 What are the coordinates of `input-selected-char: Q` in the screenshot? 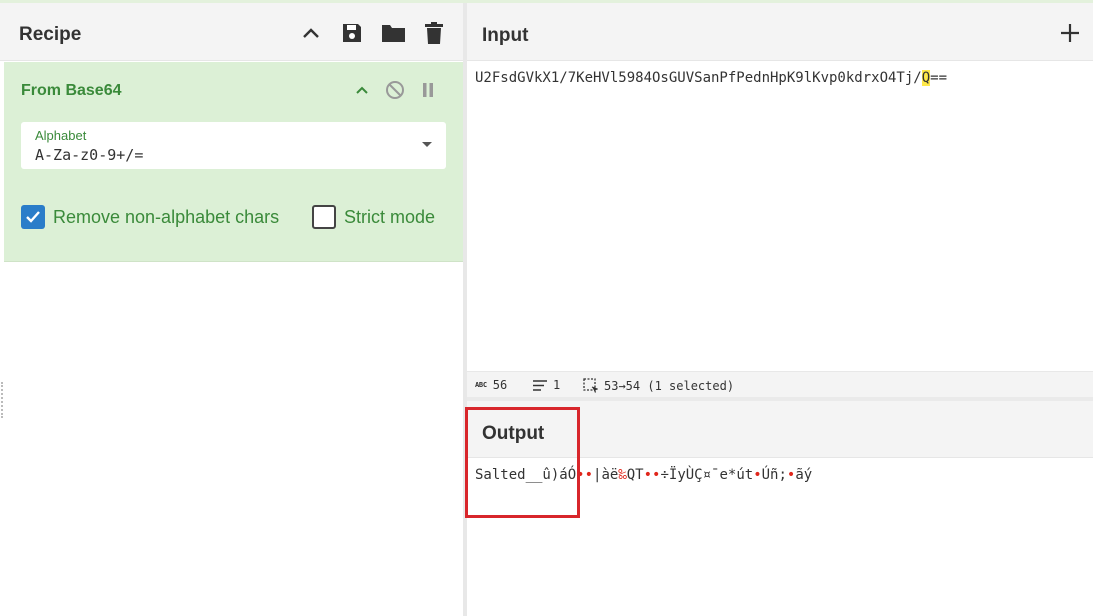 It's located at (926, 78).